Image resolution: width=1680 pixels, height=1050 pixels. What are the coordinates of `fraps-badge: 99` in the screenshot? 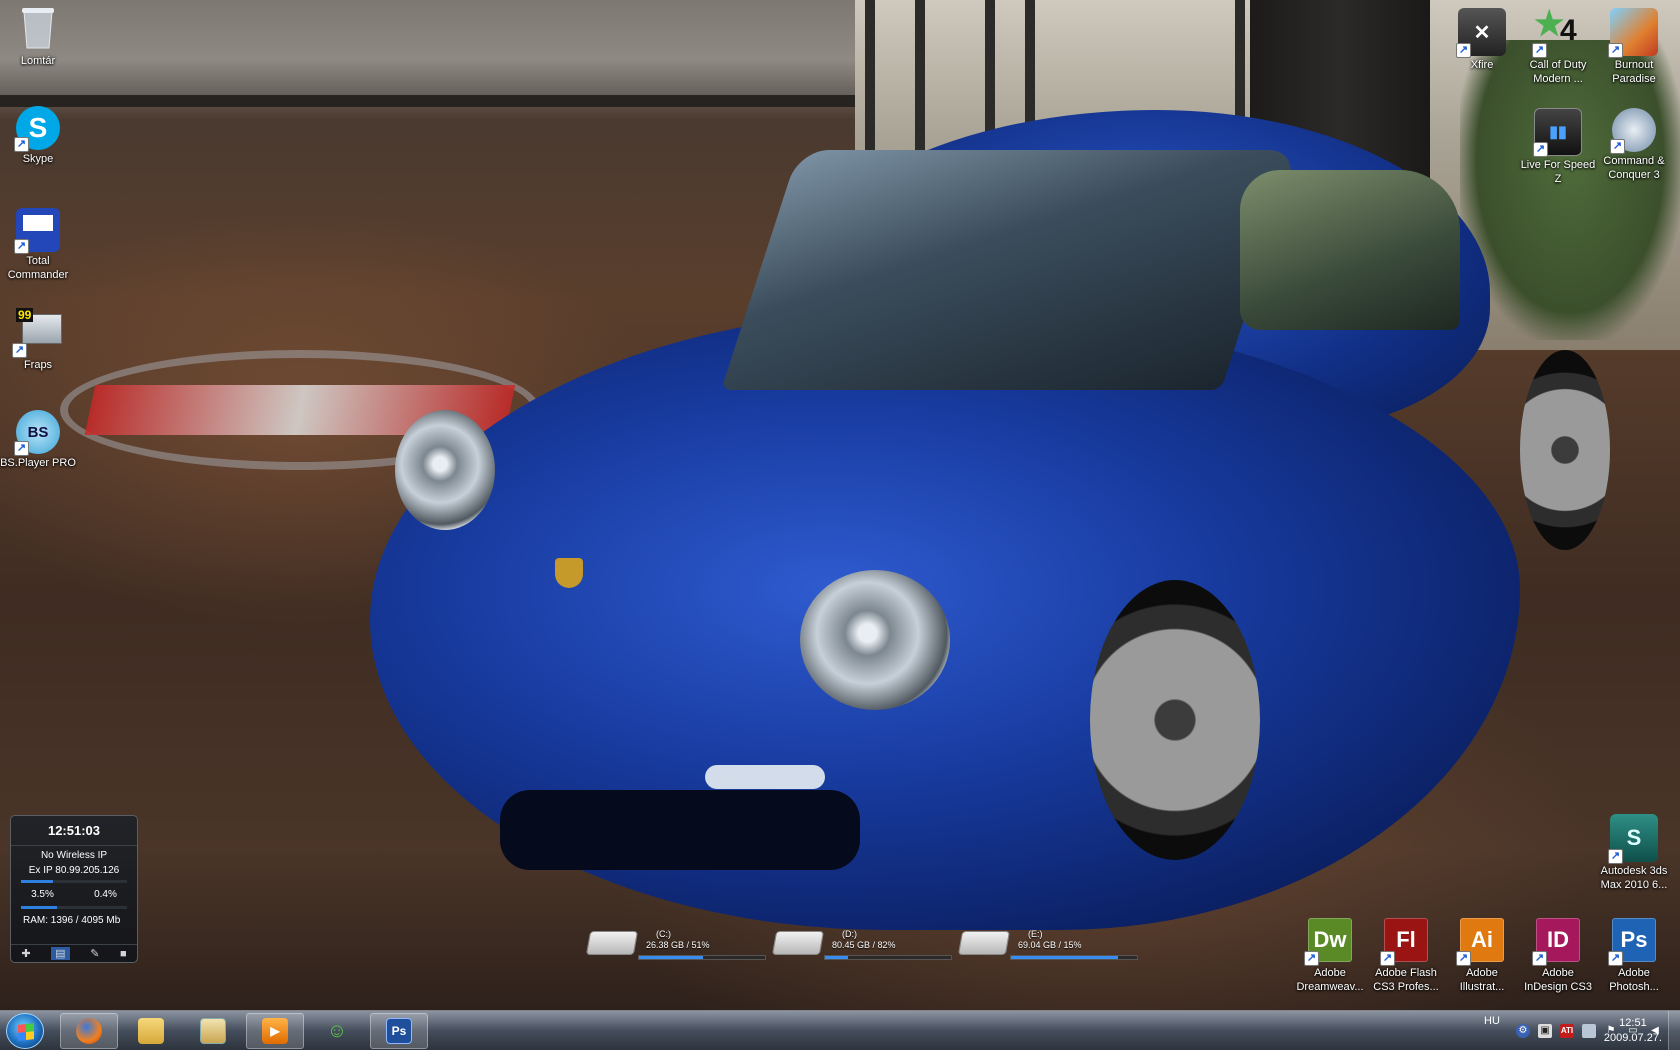 It's located at (25, 315).